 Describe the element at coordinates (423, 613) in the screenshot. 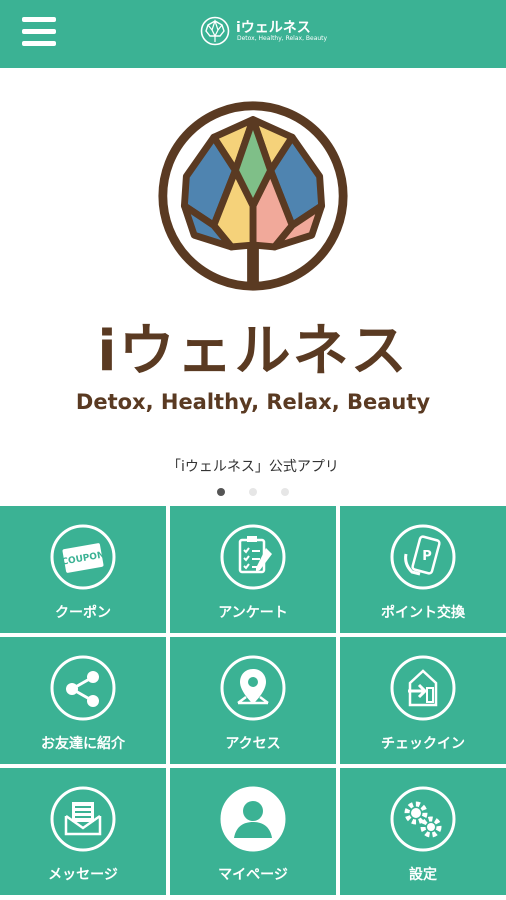

I see `point-exchange-label: ポイント交換` at that location.